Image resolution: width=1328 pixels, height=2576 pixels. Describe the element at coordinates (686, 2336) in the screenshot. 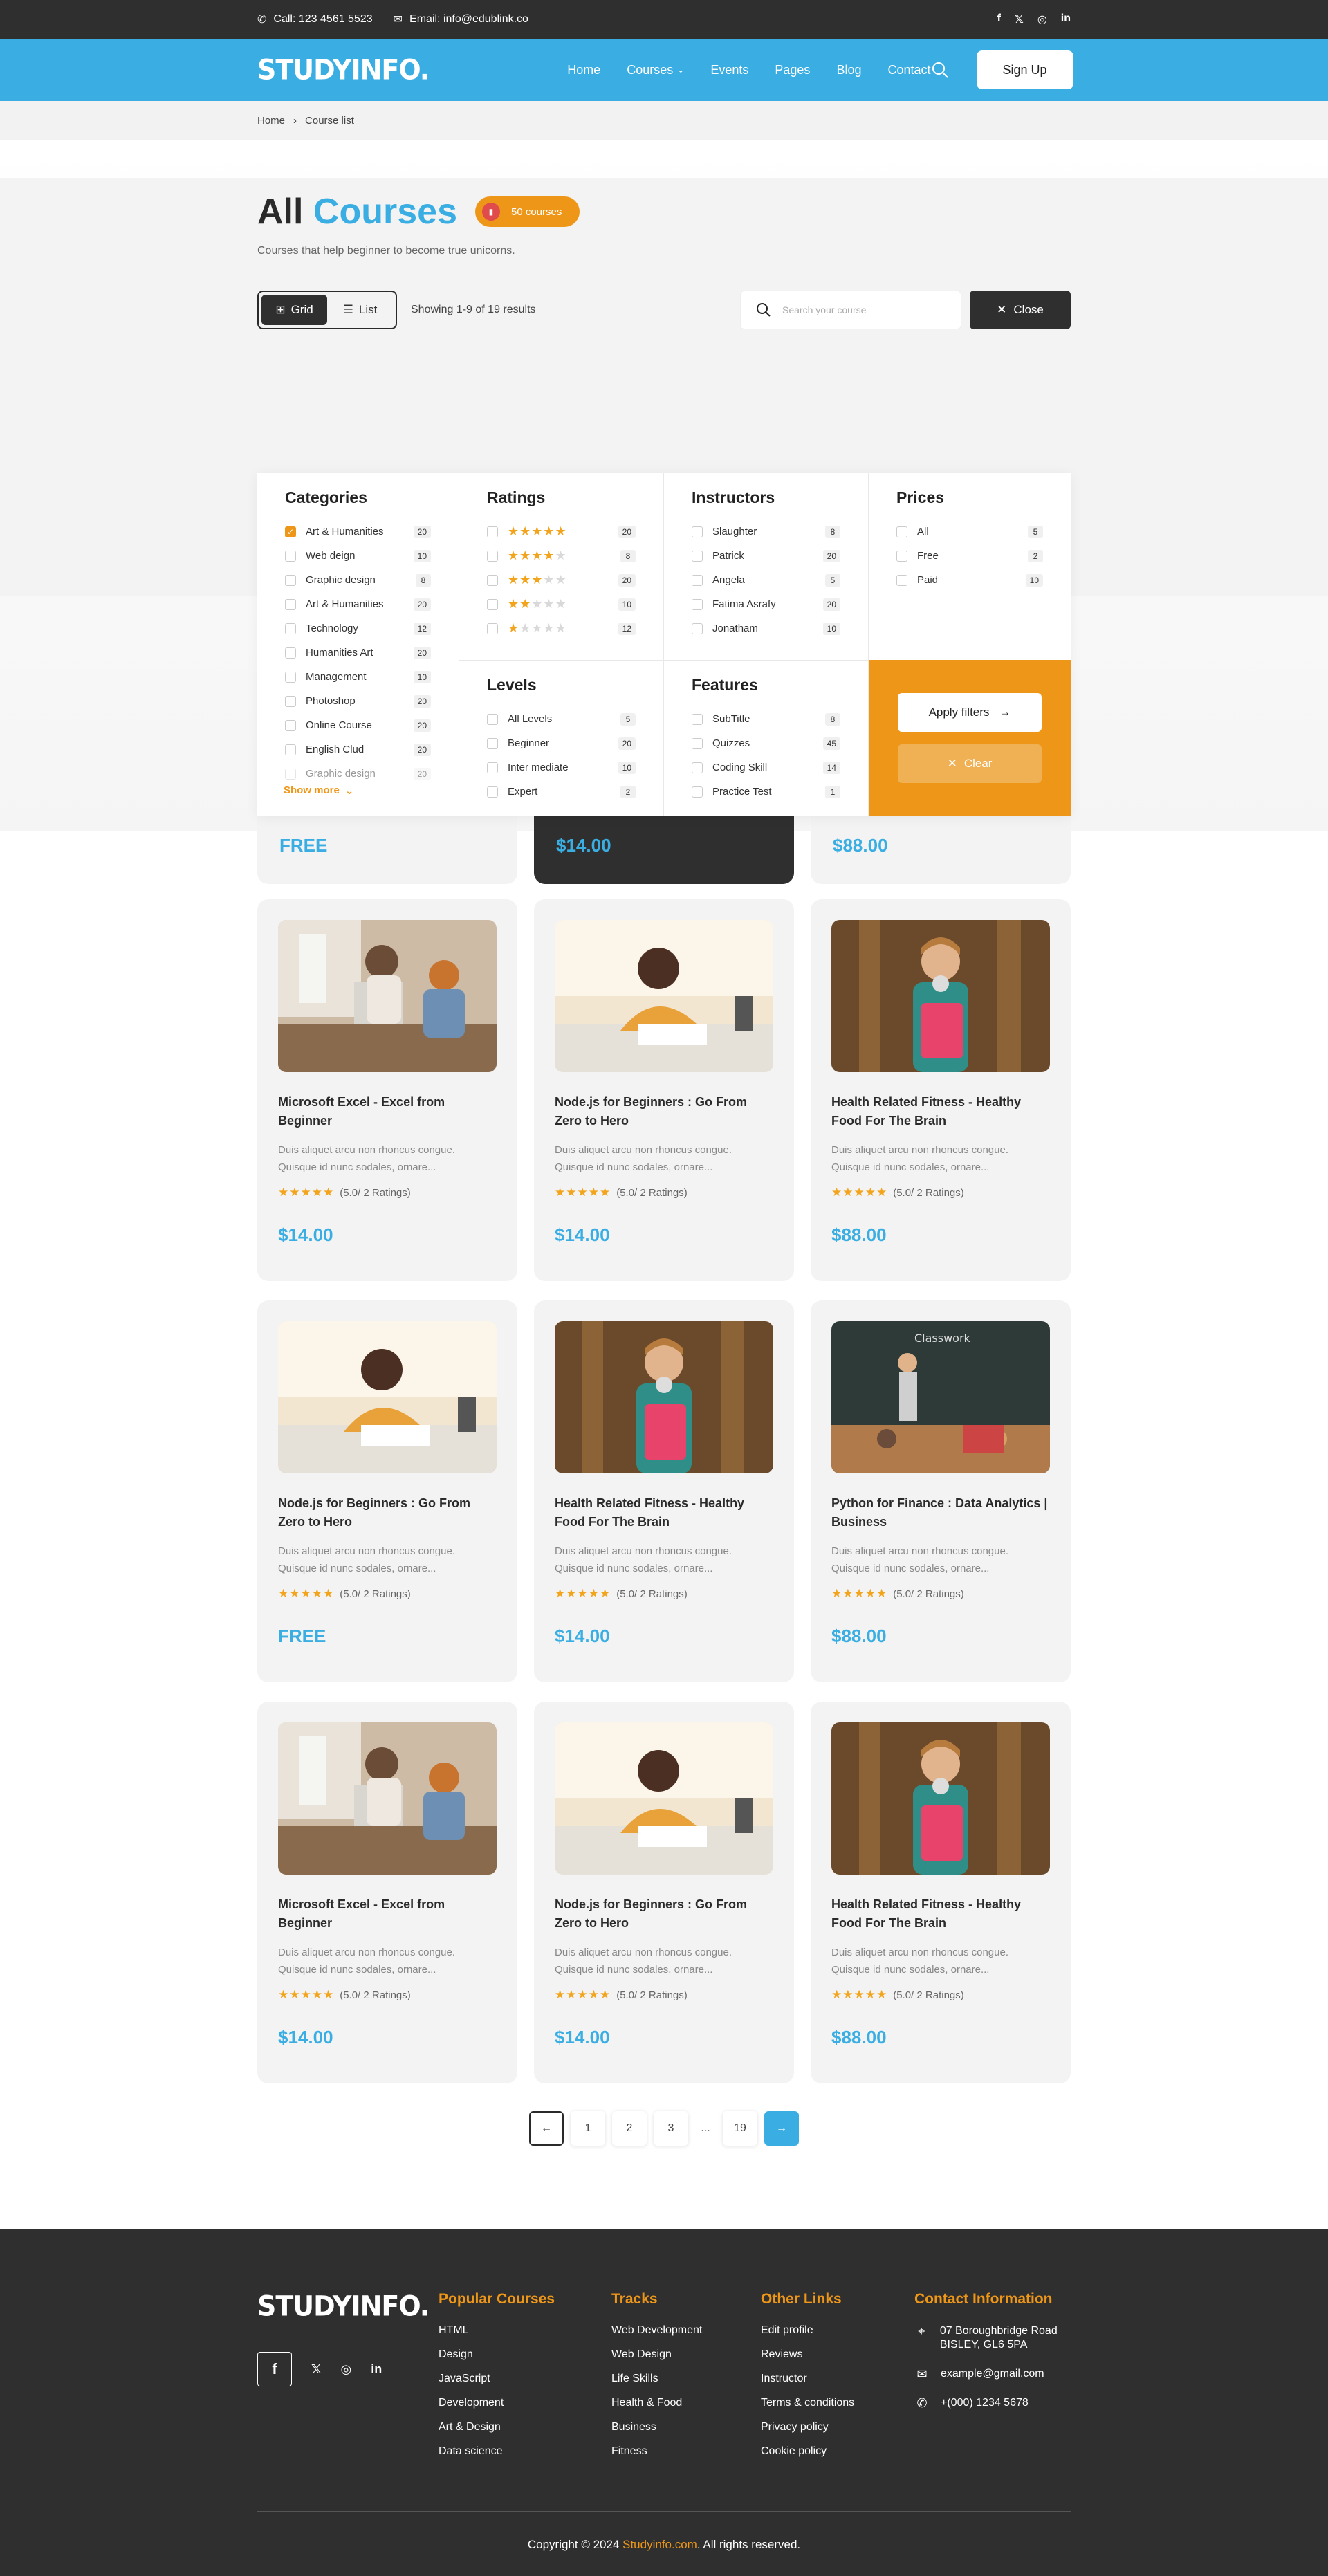

I see `footer-link: Web Development` at that location.